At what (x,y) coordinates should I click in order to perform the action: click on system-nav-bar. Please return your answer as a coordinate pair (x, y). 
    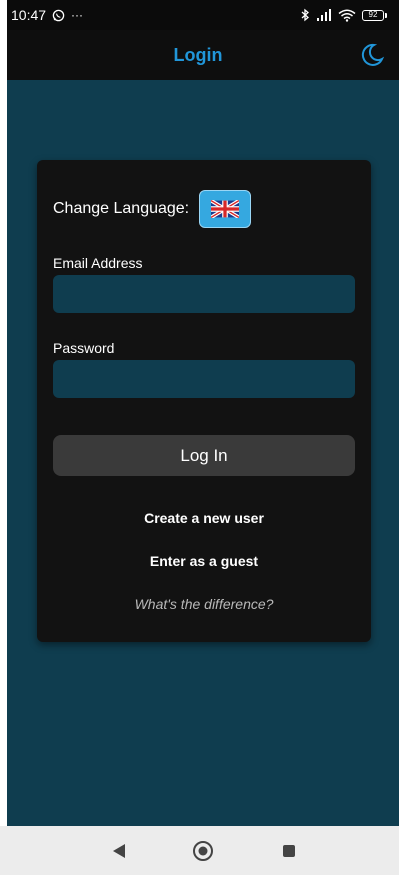
    Looking at the image, I should click on (199, 850).